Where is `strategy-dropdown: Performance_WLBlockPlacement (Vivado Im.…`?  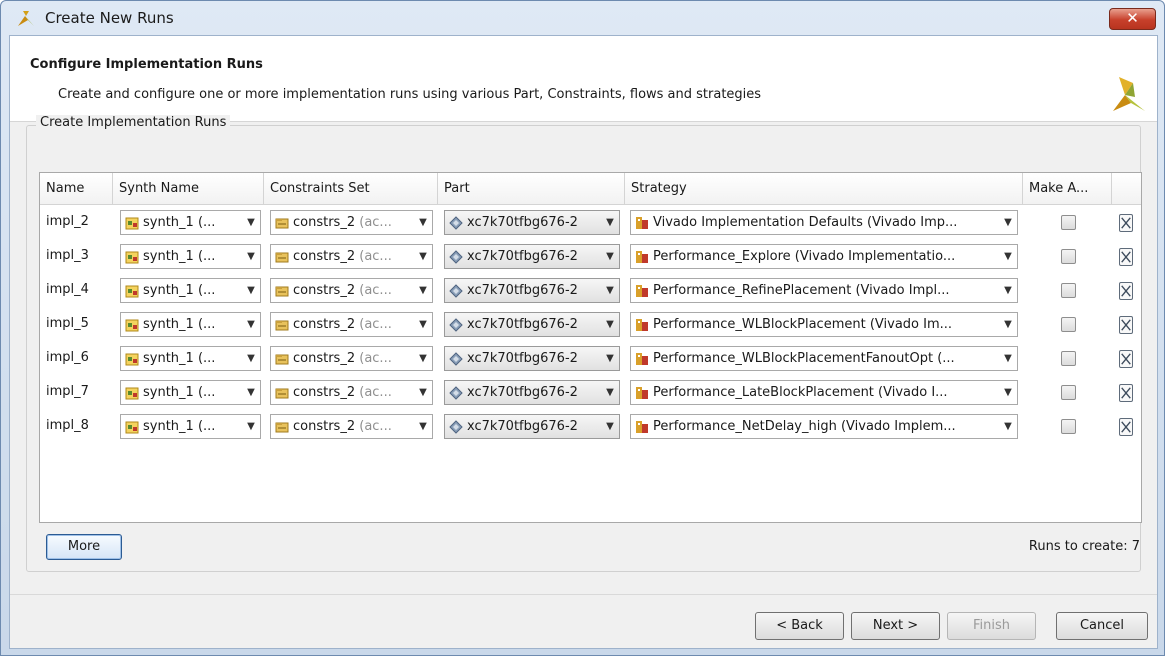
strategy-dropdown: Performance_WLBlockPlacement (Vivado Im.… is located at coordinates (824, 324).